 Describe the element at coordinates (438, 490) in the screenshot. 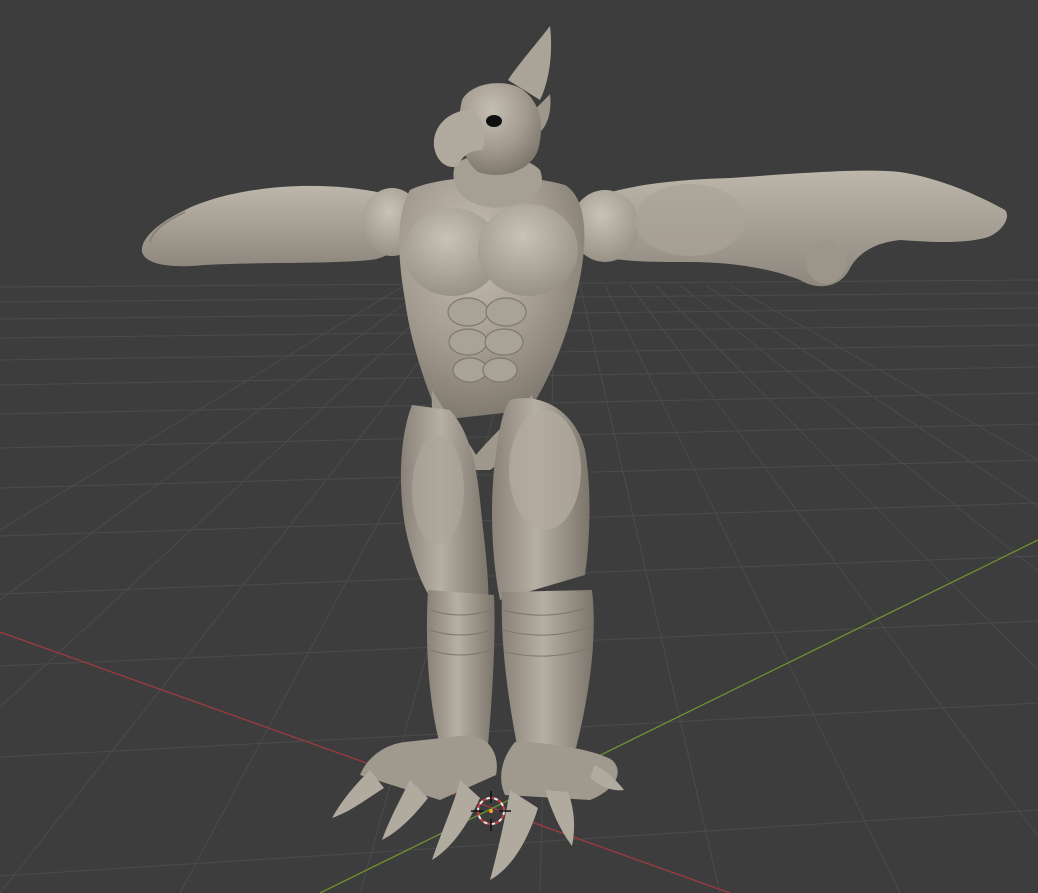

I see `left-quad` at that location.